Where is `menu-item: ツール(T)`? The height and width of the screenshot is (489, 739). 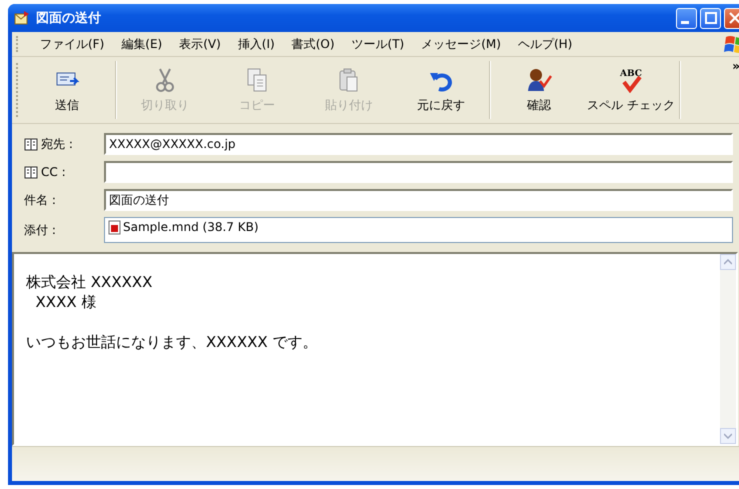
menu-item: ツール(T) is located at coordinates (378, 44).